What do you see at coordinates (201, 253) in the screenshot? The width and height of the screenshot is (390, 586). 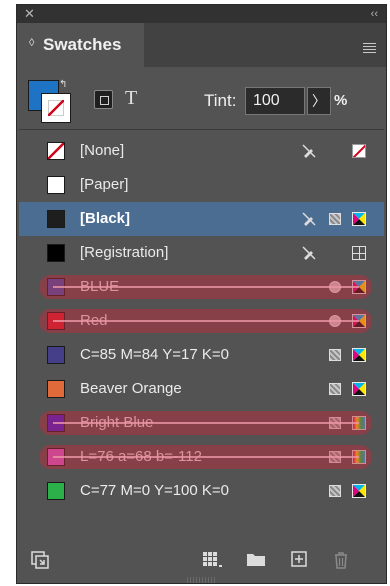 I see `swatch-row: [Registration]` at bounding box center [201, 253].